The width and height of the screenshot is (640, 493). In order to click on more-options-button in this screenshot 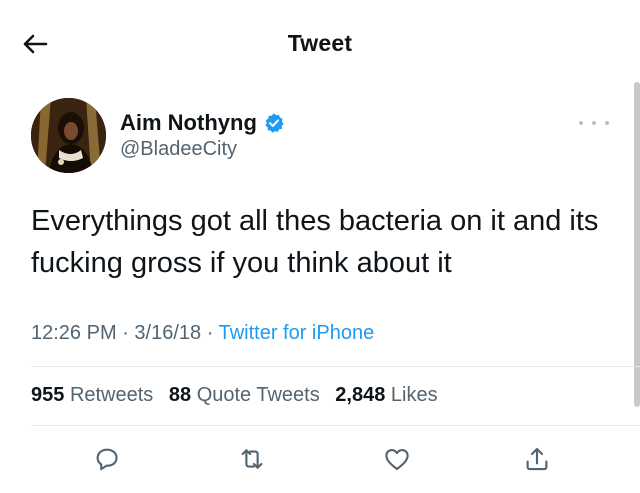, I will do `click(594, 123)`.